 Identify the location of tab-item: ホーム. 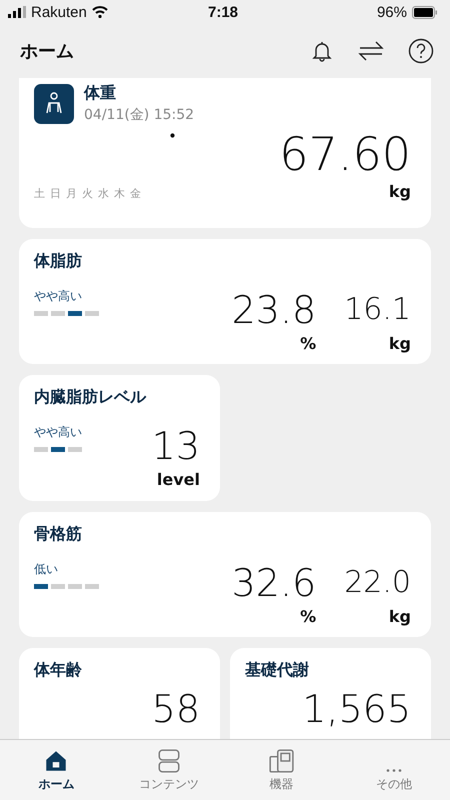
(56, 770).